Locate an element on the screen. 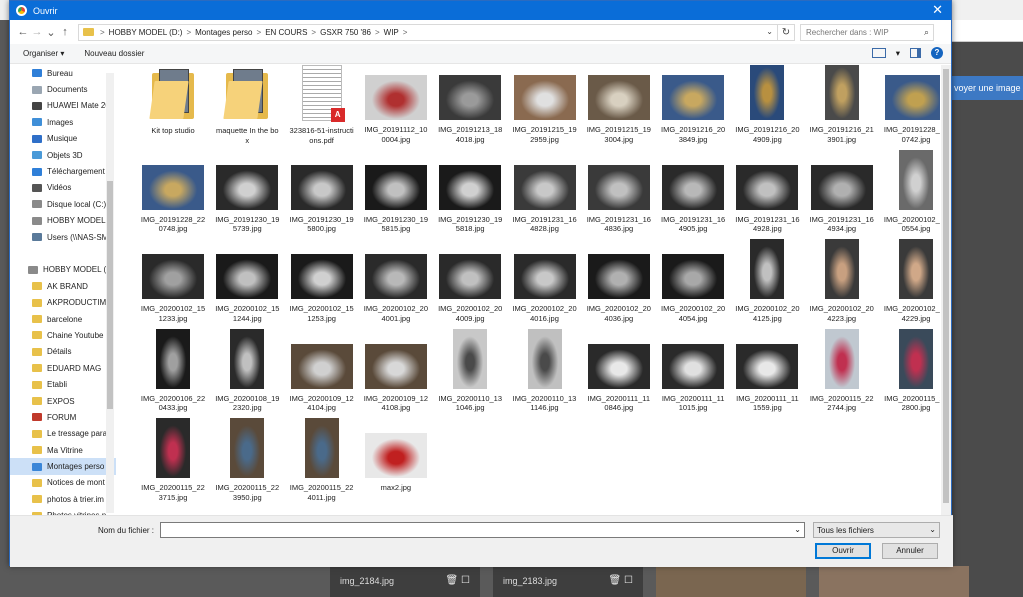 The image size is (1023, 597). background-upload-button: voyer une image is located at coordinates (987, 88).